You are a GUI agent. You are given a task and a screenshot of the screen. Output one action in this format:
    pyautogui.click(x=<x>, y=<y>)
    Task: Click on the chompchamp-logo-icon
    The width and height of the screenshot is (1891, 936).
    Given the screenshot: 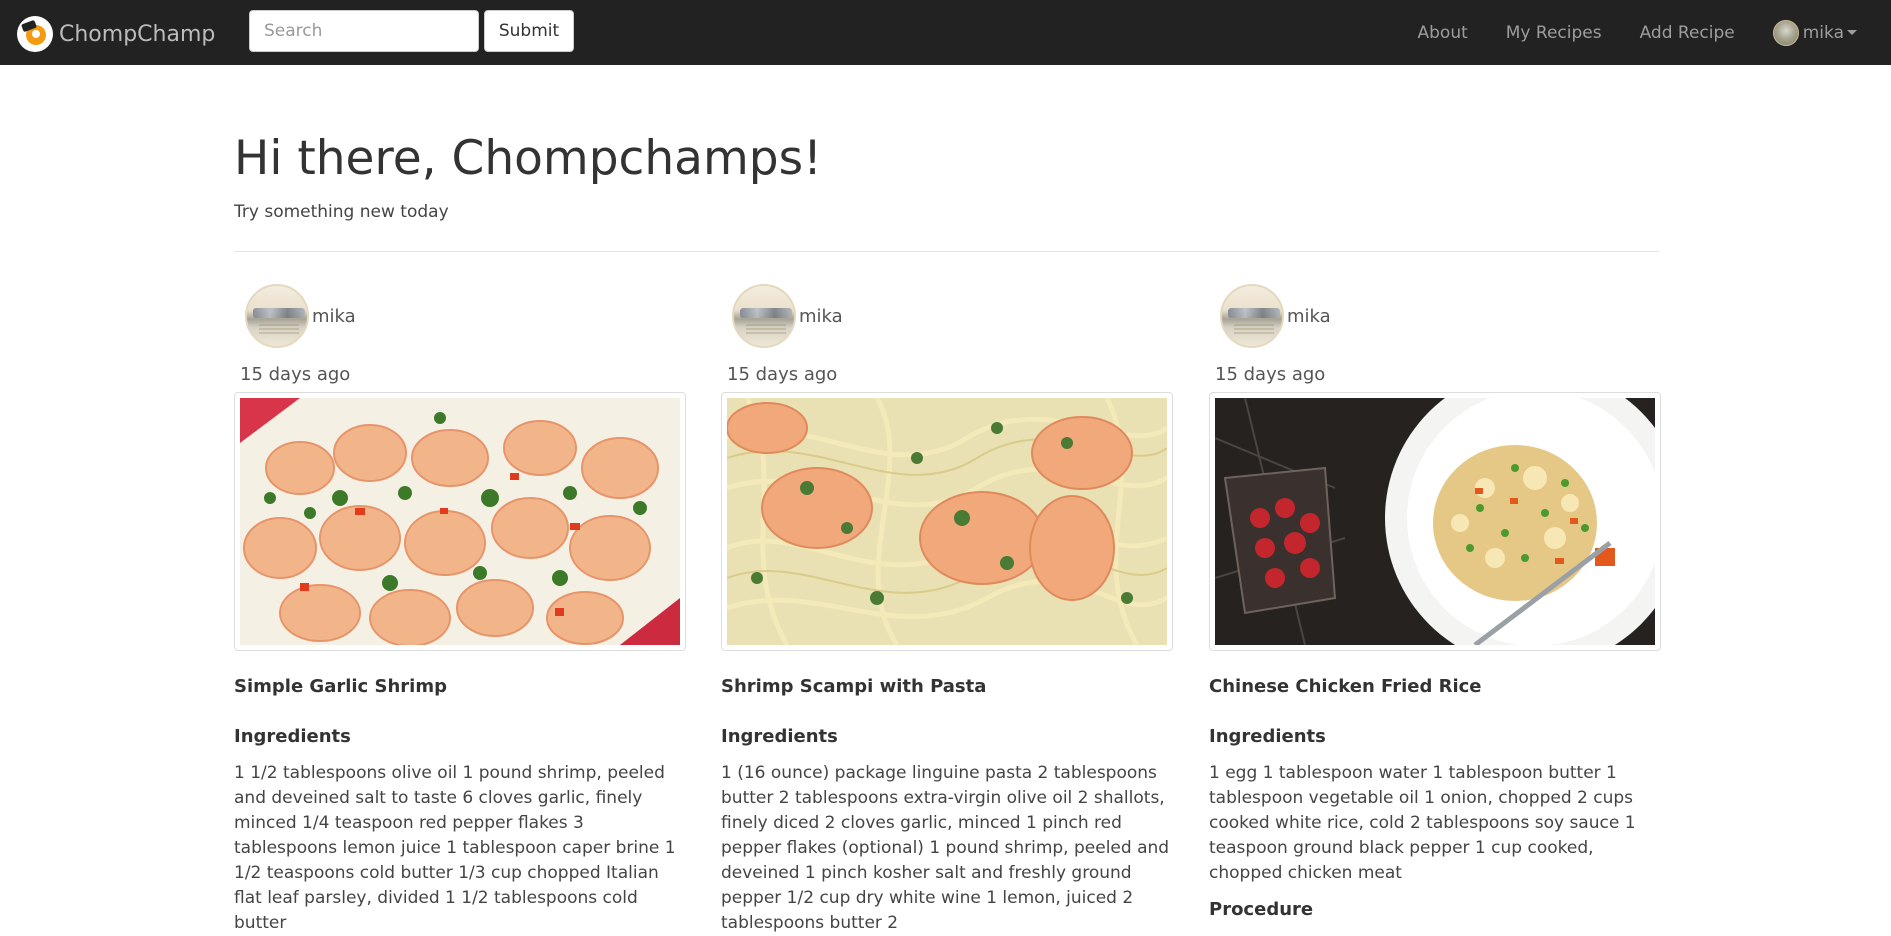 What is the action you would take?
    pyautogui.click(x=35, y=34)
    